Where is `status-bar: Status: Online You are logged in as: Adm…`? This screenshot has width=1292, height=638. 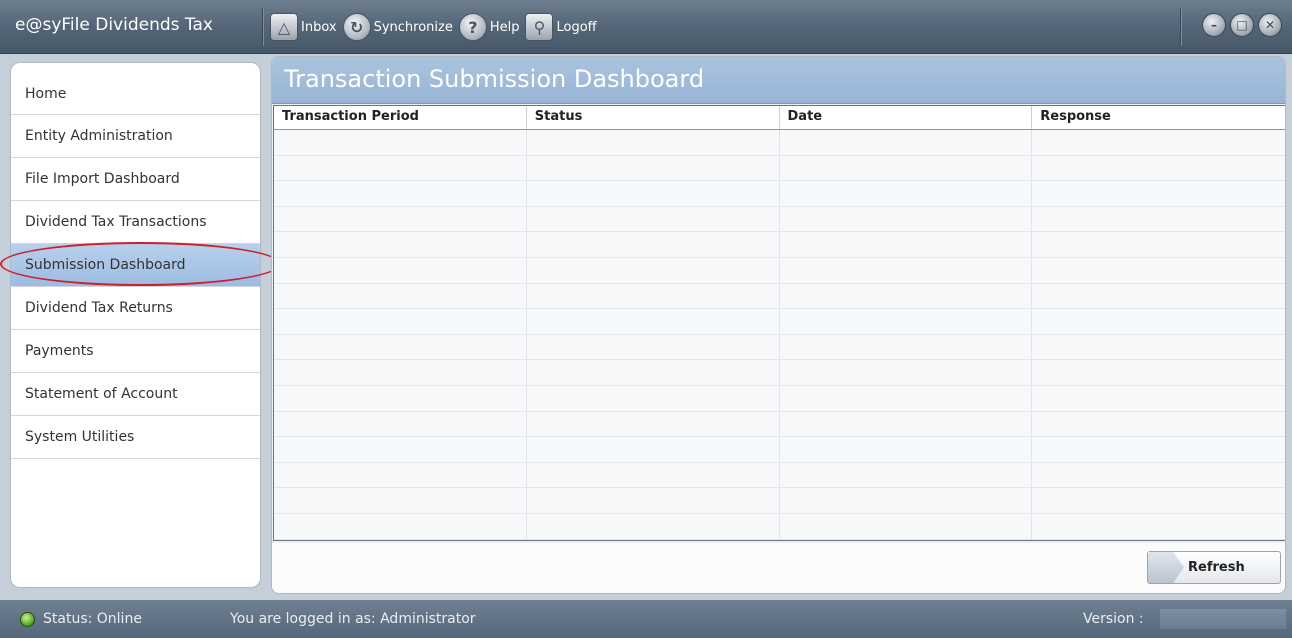 status-bar: Status: Online You are logged in as: Adm… is located at coordinates (646, 619).